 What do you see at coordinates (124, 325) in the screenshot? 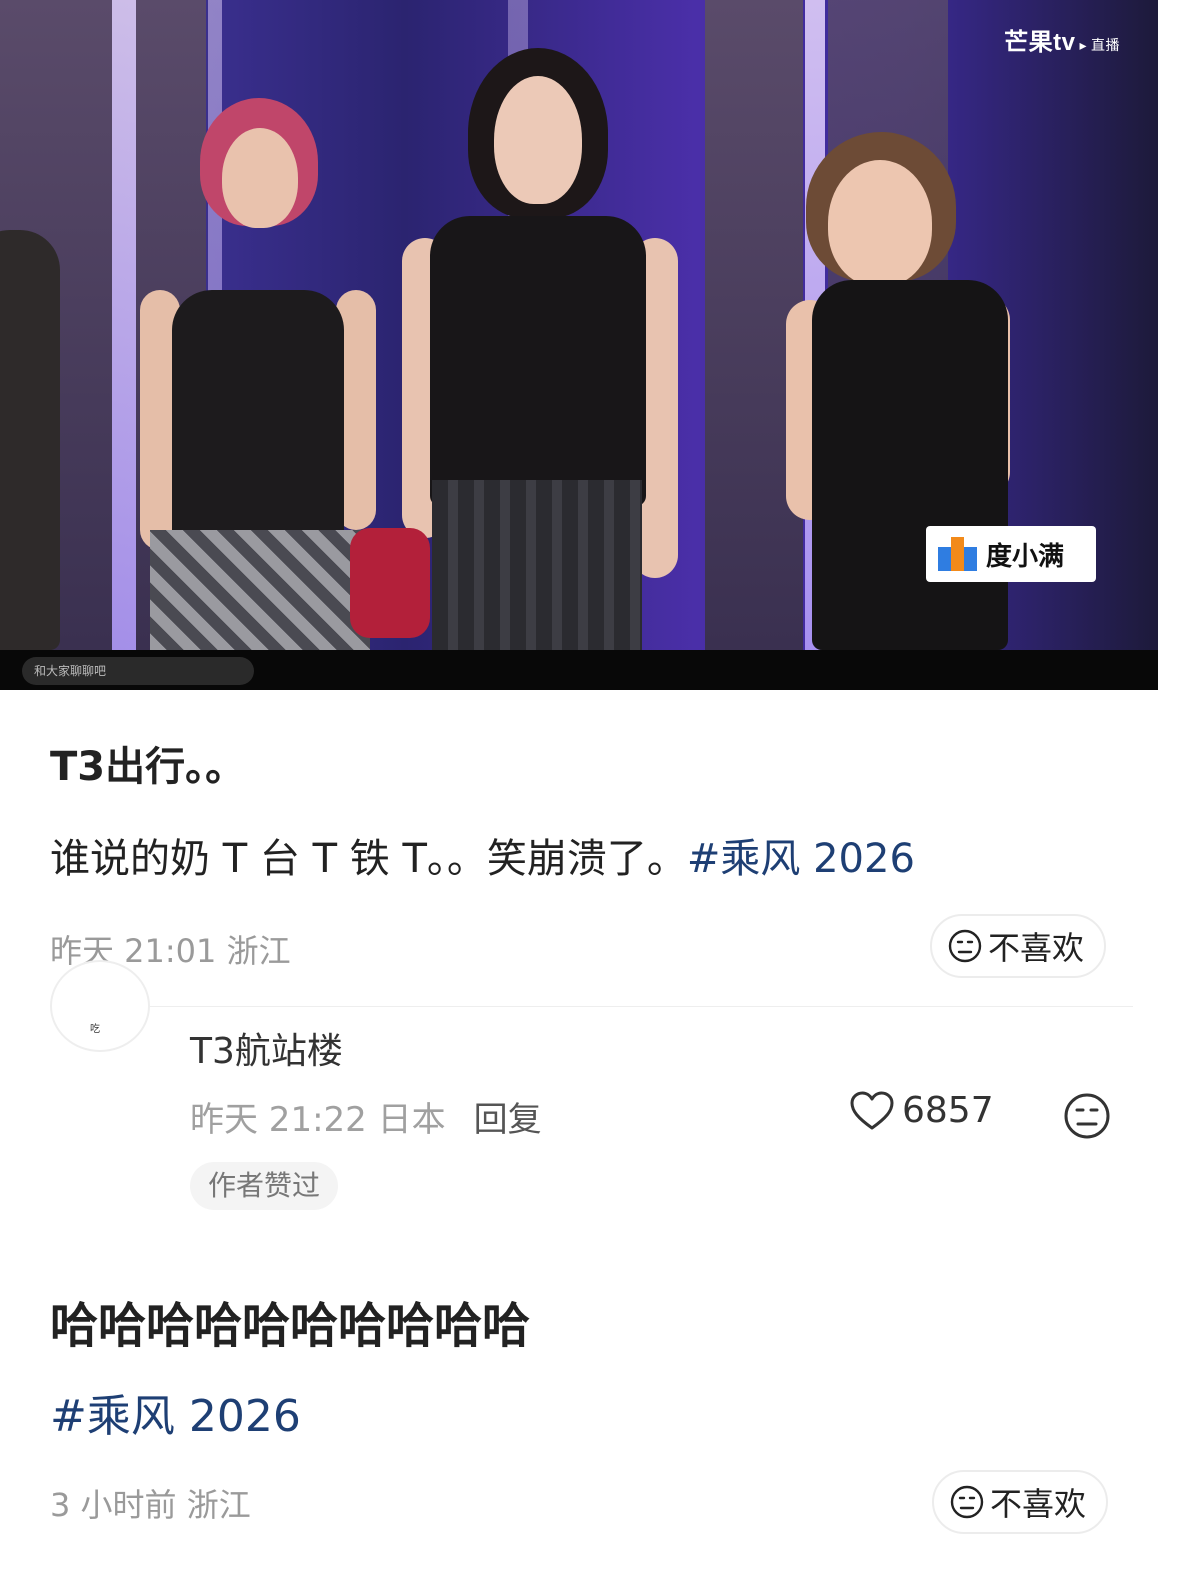
I see `stage-light-pillar` at bounding box center [124, 325].